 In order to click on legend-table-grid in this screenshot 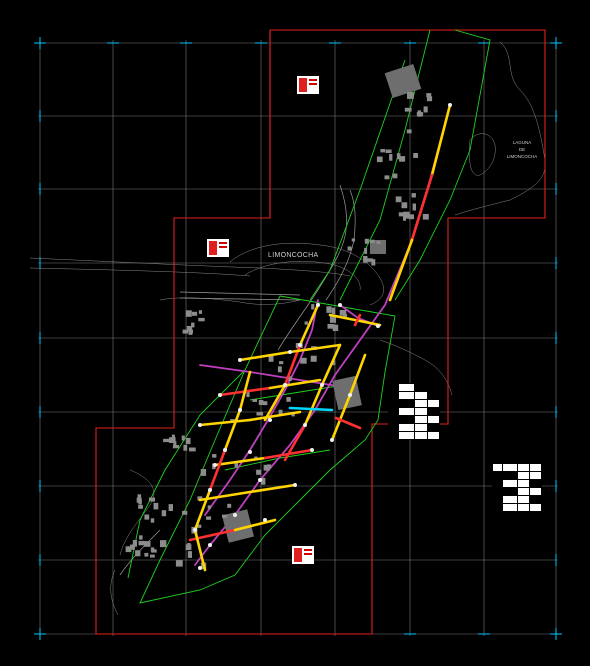, I will do `click(517, 483)`.